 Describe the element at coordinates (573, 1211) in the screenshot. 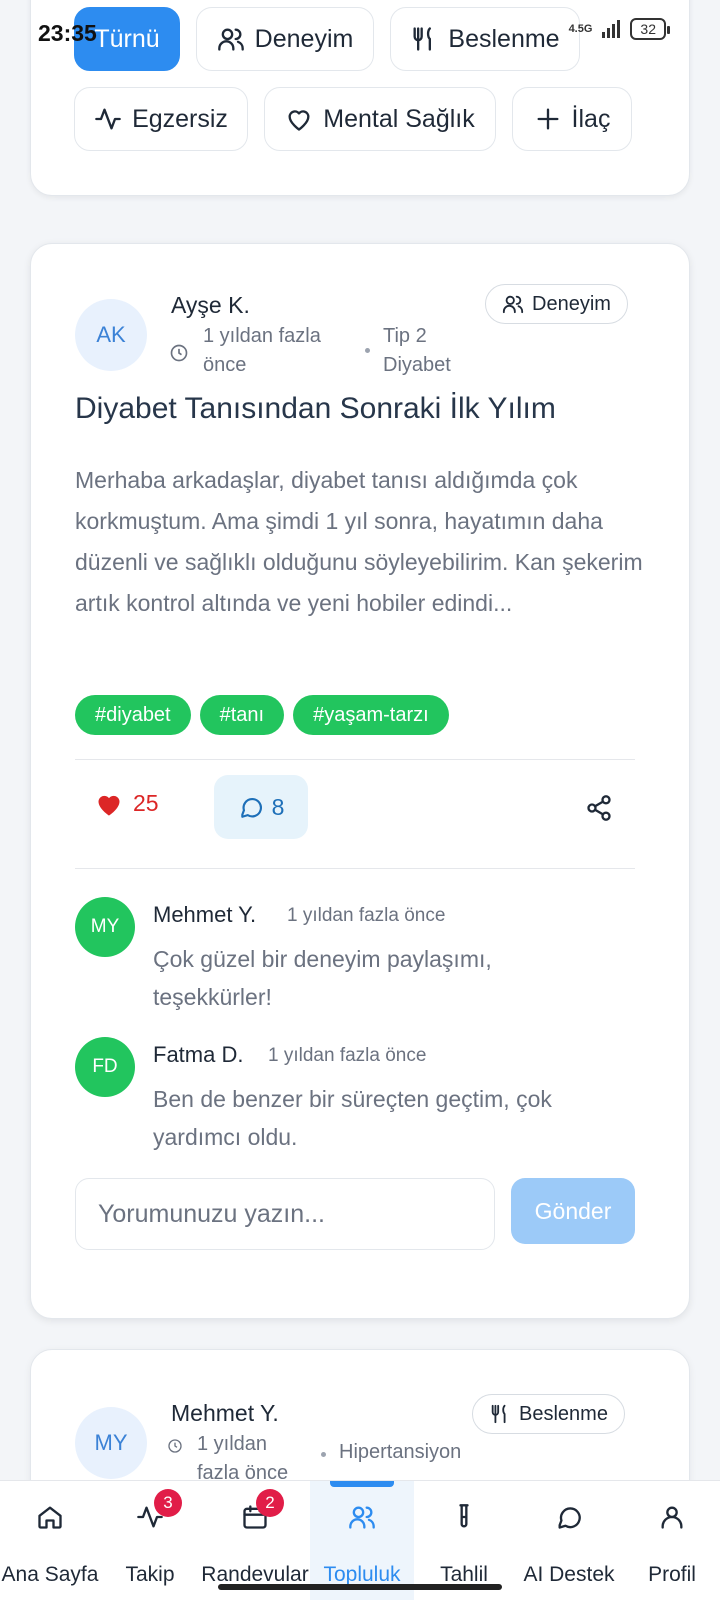

I see `send-comment-button: Gönder` at that location.